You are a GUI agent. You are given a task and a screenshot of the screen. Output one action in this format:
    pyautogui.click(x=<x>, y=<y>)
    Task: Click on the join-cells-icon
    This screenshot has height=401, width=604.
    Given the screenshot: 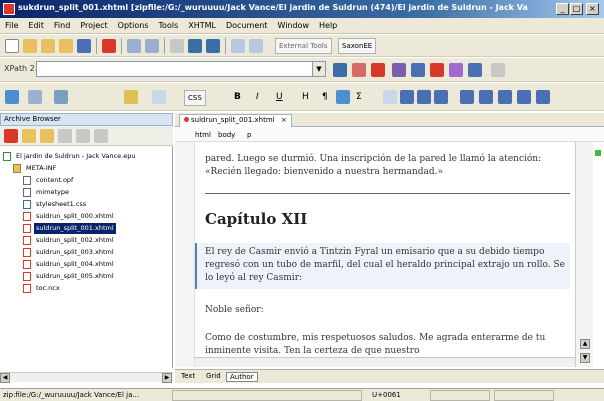 What is the action you would take?
    pyautogui.click(x=524, y=97)
    